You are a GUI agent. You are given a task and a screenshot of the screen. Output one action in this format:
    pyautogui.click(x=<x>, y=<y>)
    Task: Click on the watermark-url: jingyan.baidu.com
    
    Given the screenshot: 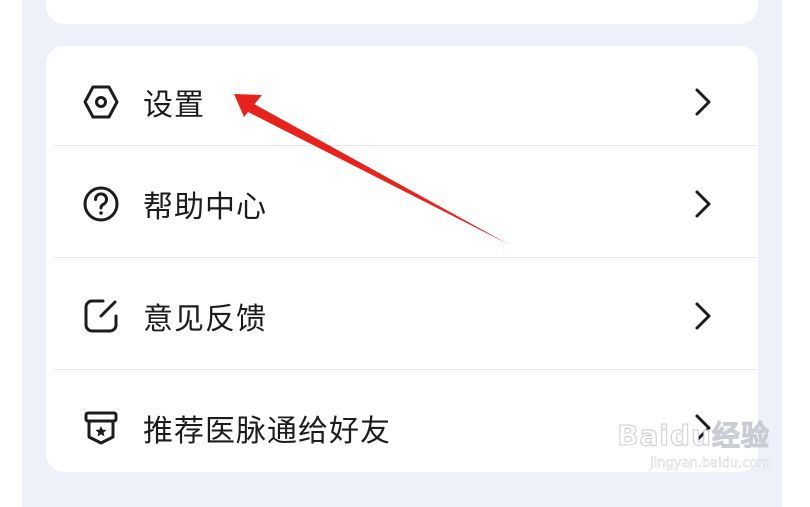 What is the action you would take?
    pyautogui.click(x=710, y=463)
    